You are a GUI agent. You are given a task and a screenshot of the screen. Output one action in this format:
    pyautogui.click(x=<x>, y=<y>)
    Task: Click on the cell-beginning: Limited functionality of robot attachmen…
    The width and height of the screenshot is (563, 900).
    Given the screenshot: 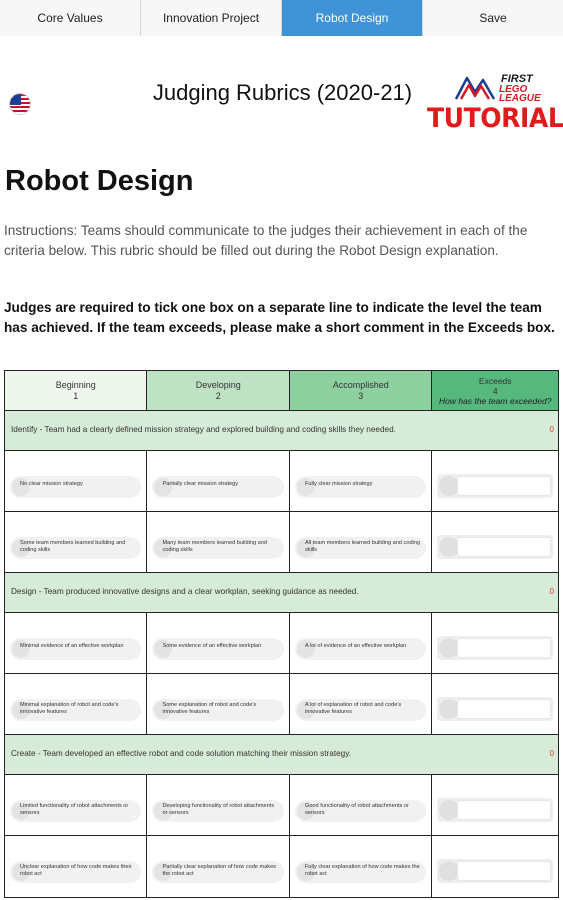 What is the action you would take?
    pyautogui.click(x=76, y=805)
    